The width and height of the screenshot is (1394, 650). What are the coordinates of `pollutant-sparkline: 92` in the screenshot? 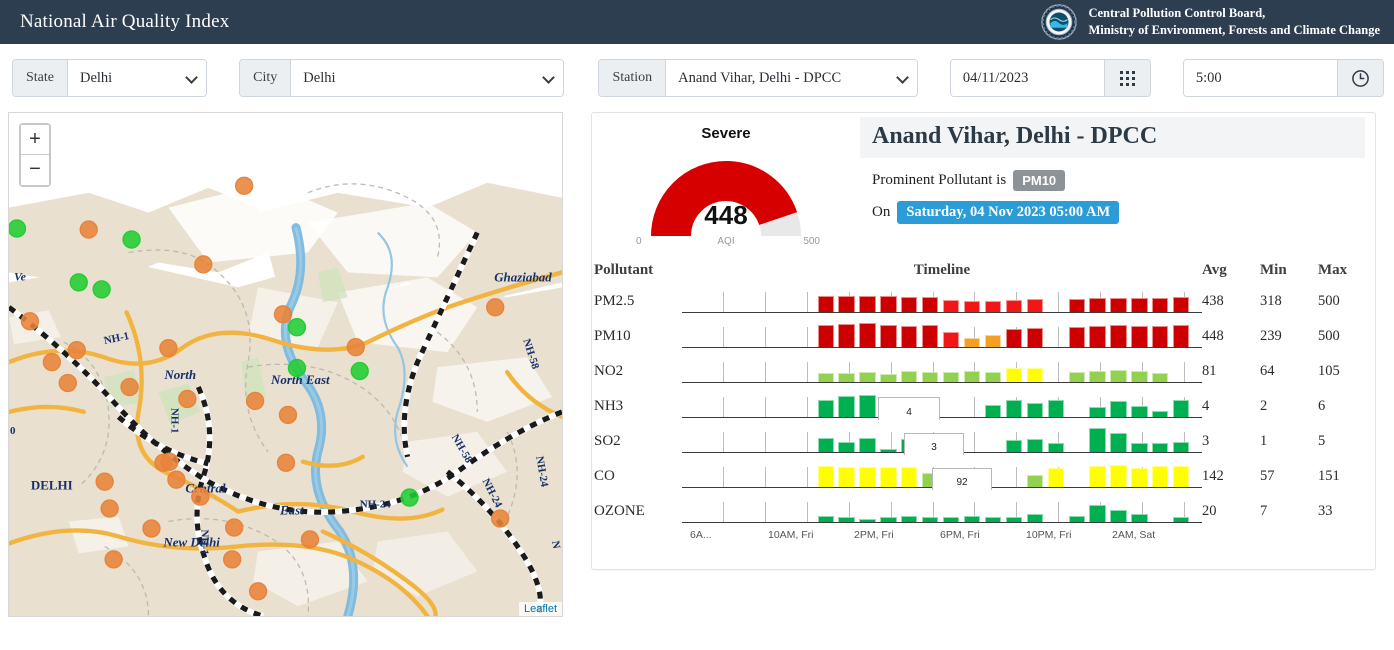 It's located at (942, 477).